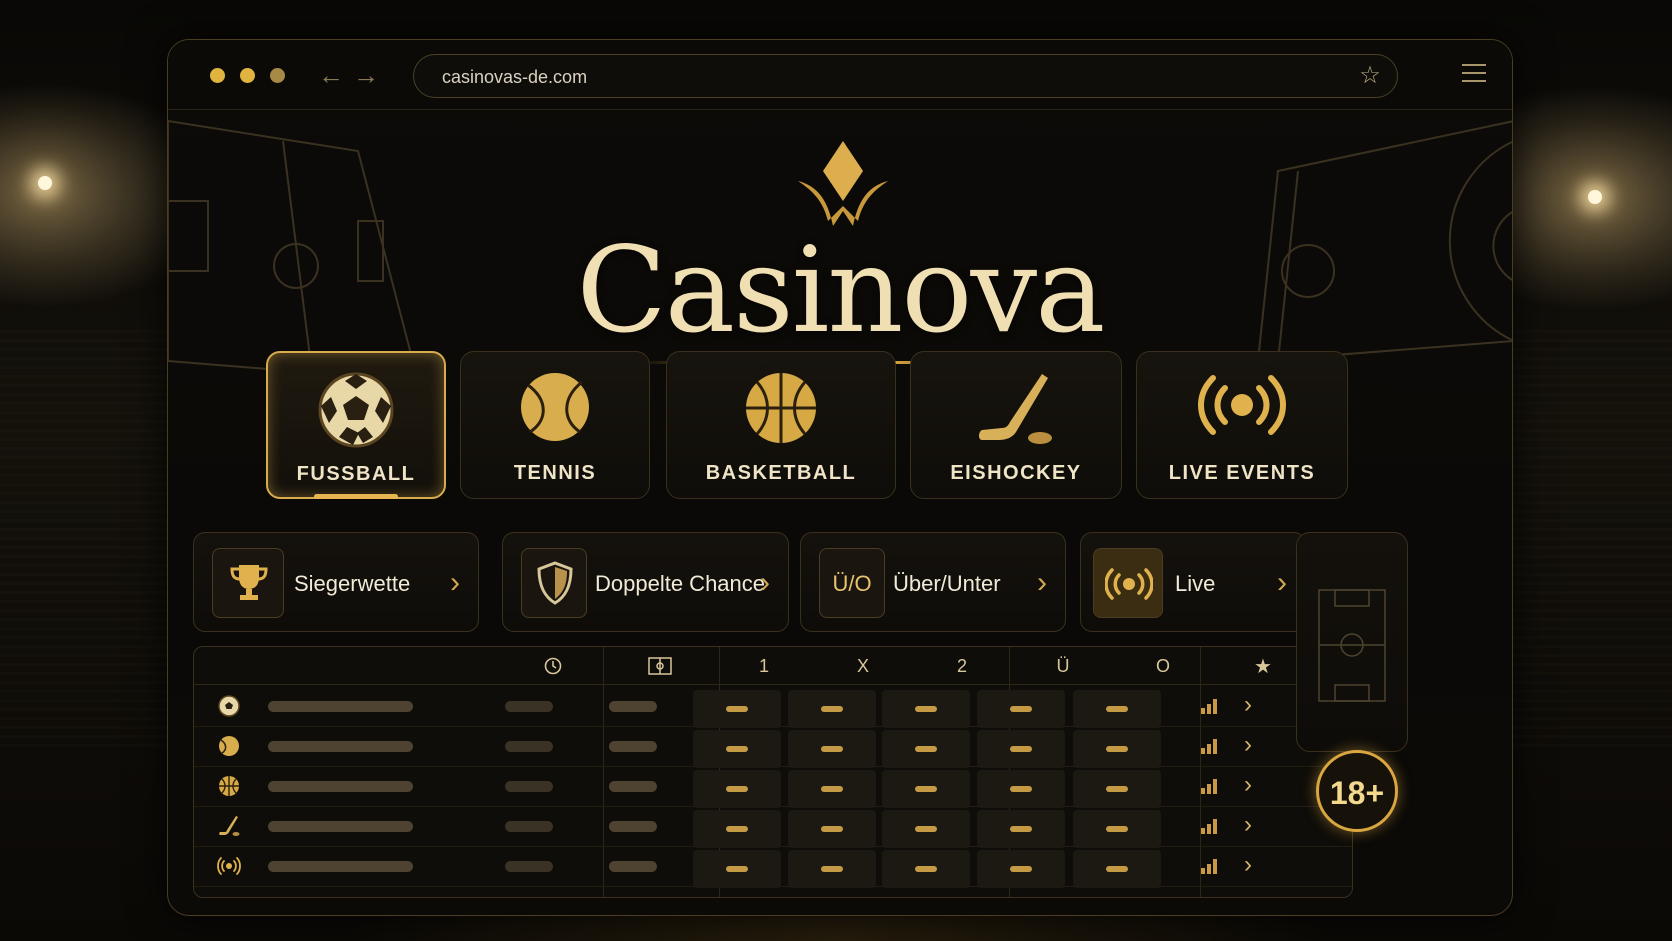 The height and width of the screenshot is (941, 1672). Describe the element at coordinates (1015, 409) in the screenshot. I see `hockey-stick-icon` at that location.